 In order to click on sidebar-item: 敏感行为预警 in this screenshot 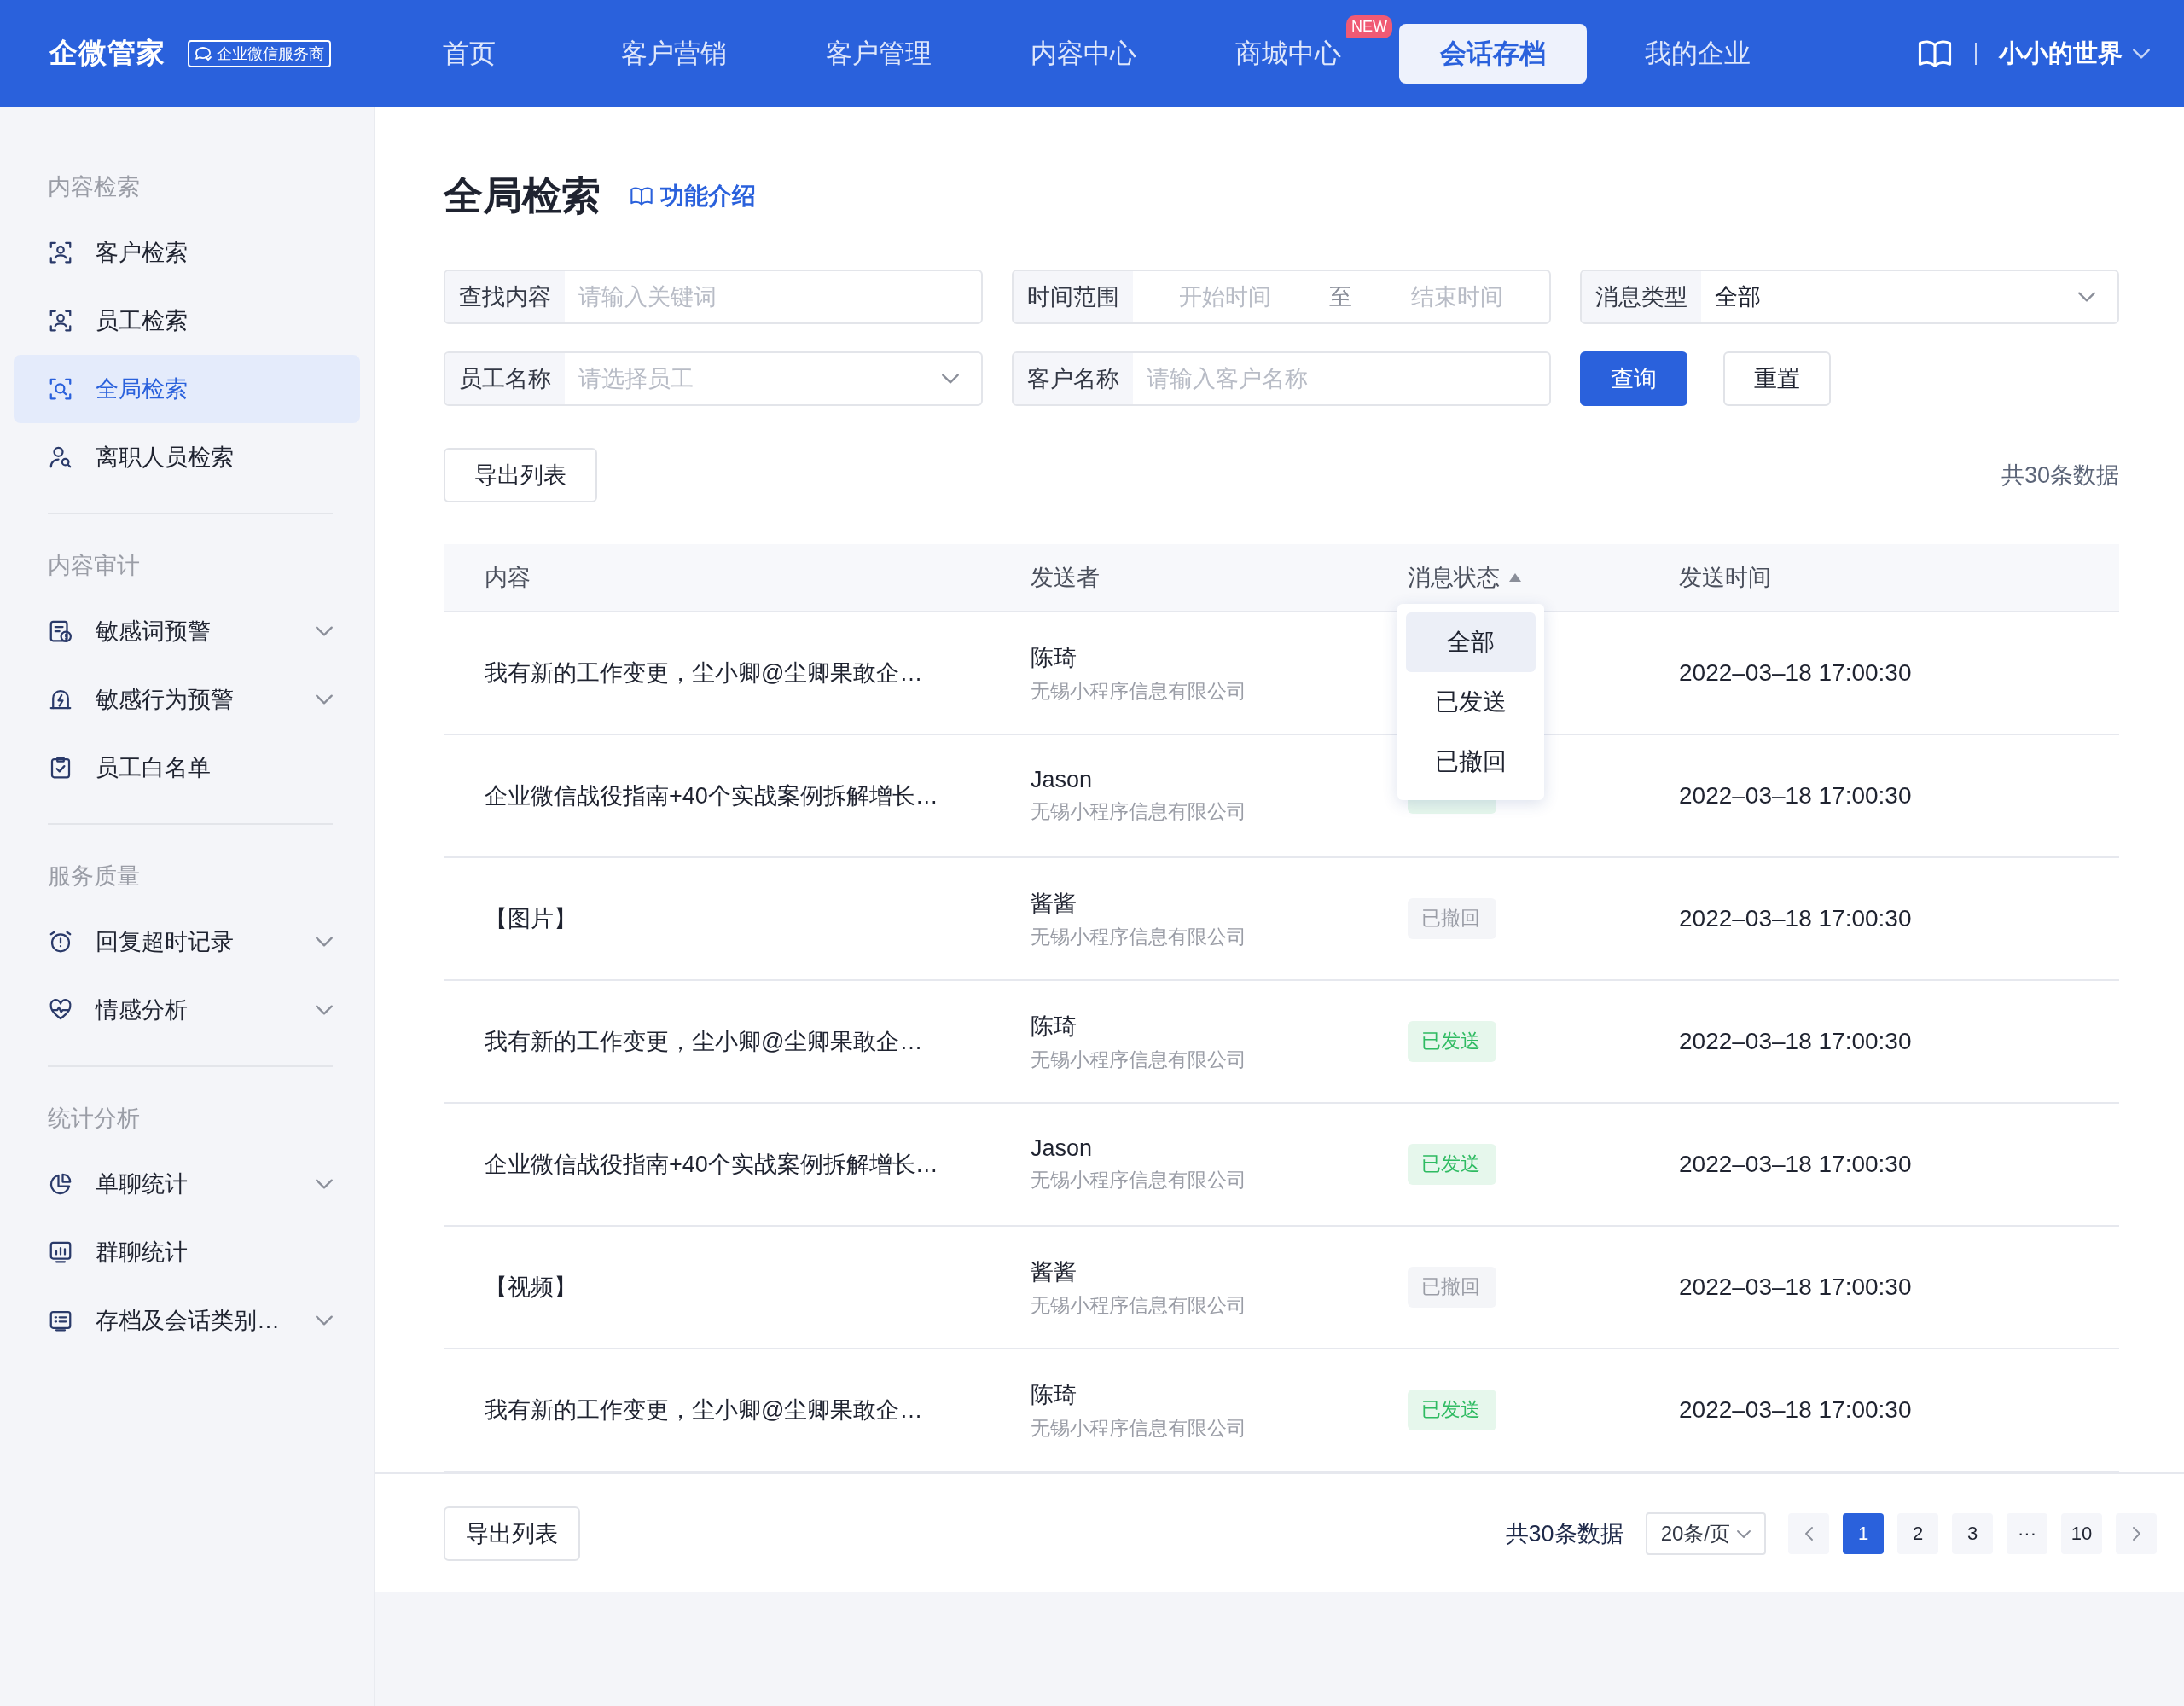, I will do `click(187, 699)`.